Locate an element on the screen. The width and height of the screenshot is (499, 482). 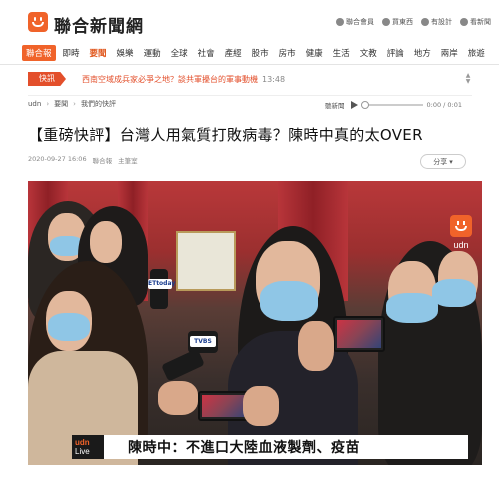
news-icon is located at coordinates (464, 22).